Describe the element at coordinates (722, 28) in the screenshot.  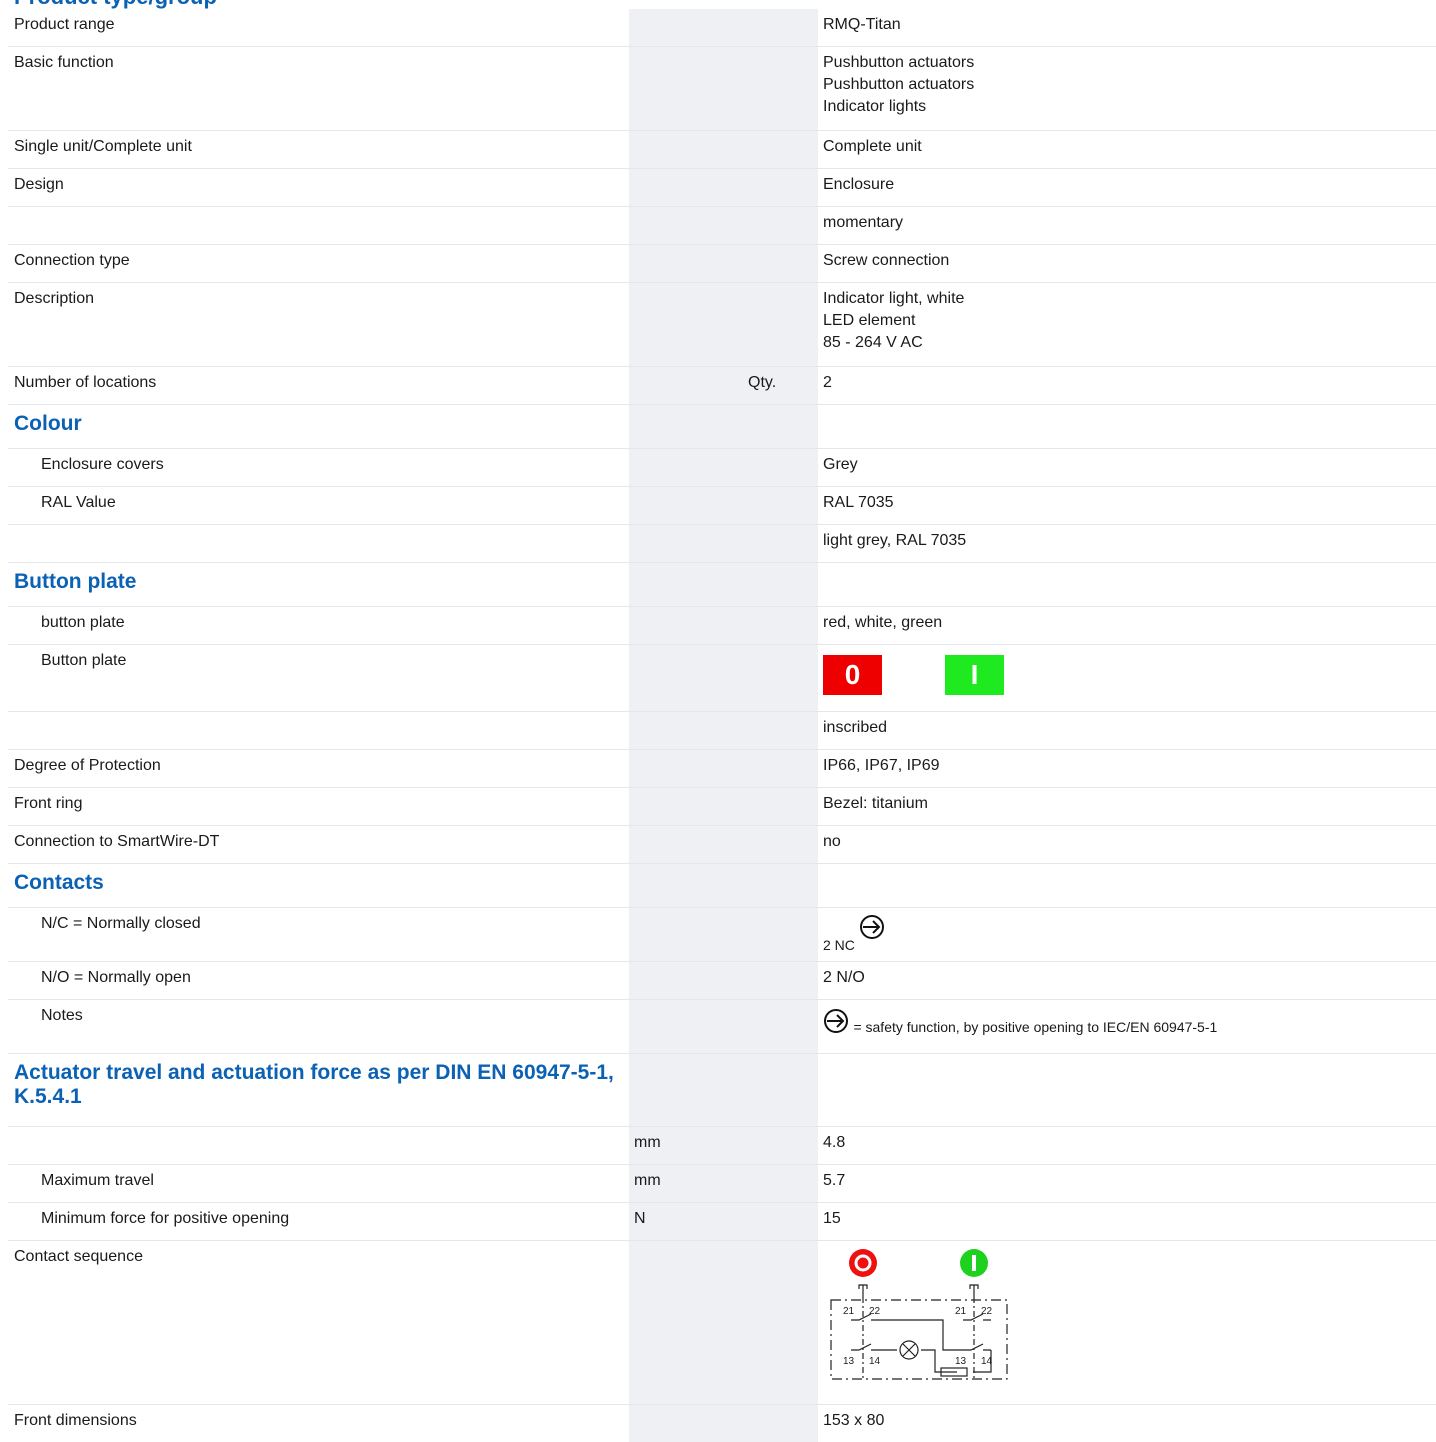
I see `row-product-range: Product range RMQ-Titan` at that location.